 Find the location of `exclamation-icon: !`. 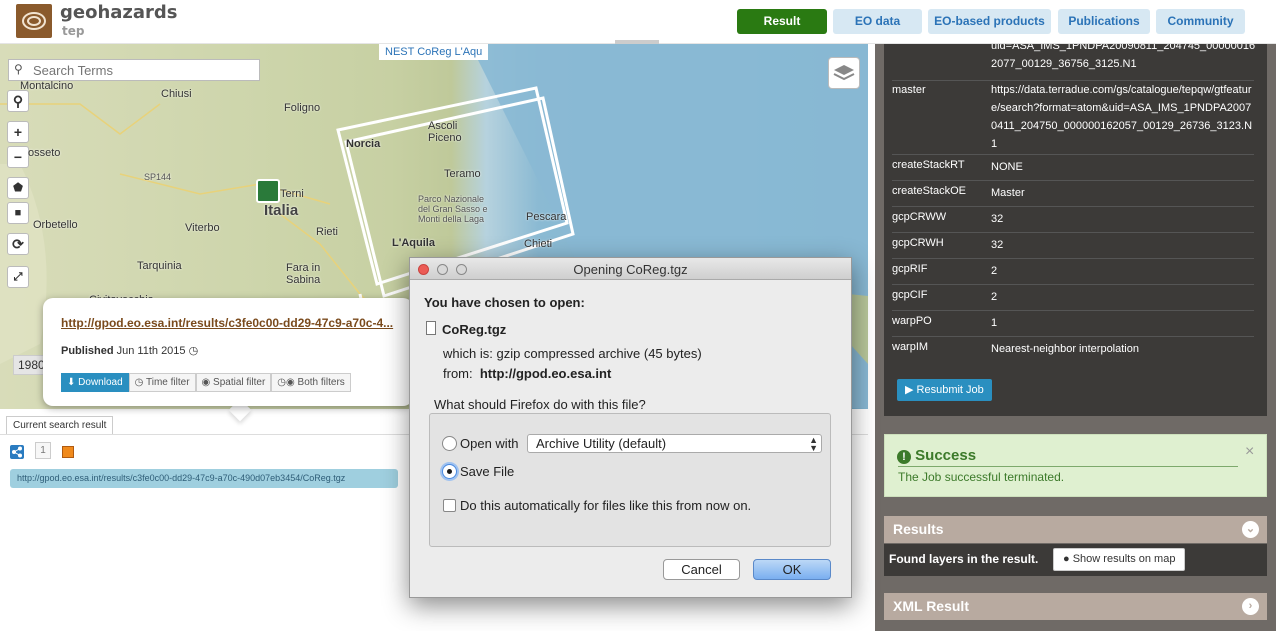

exclamation-icon: ! is located at coordinates (904, 457).